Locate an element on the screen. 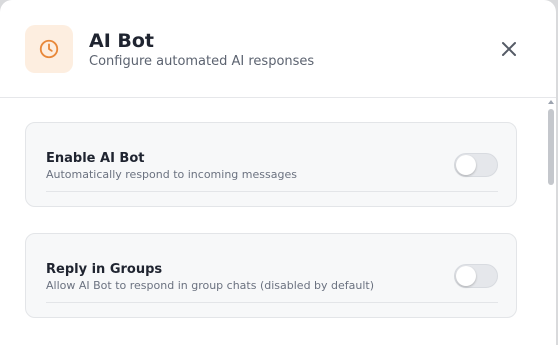 The width and height of the screenshot is (558, 345). setting-title: Enable AI Bot is located at coordinates (95, 158).